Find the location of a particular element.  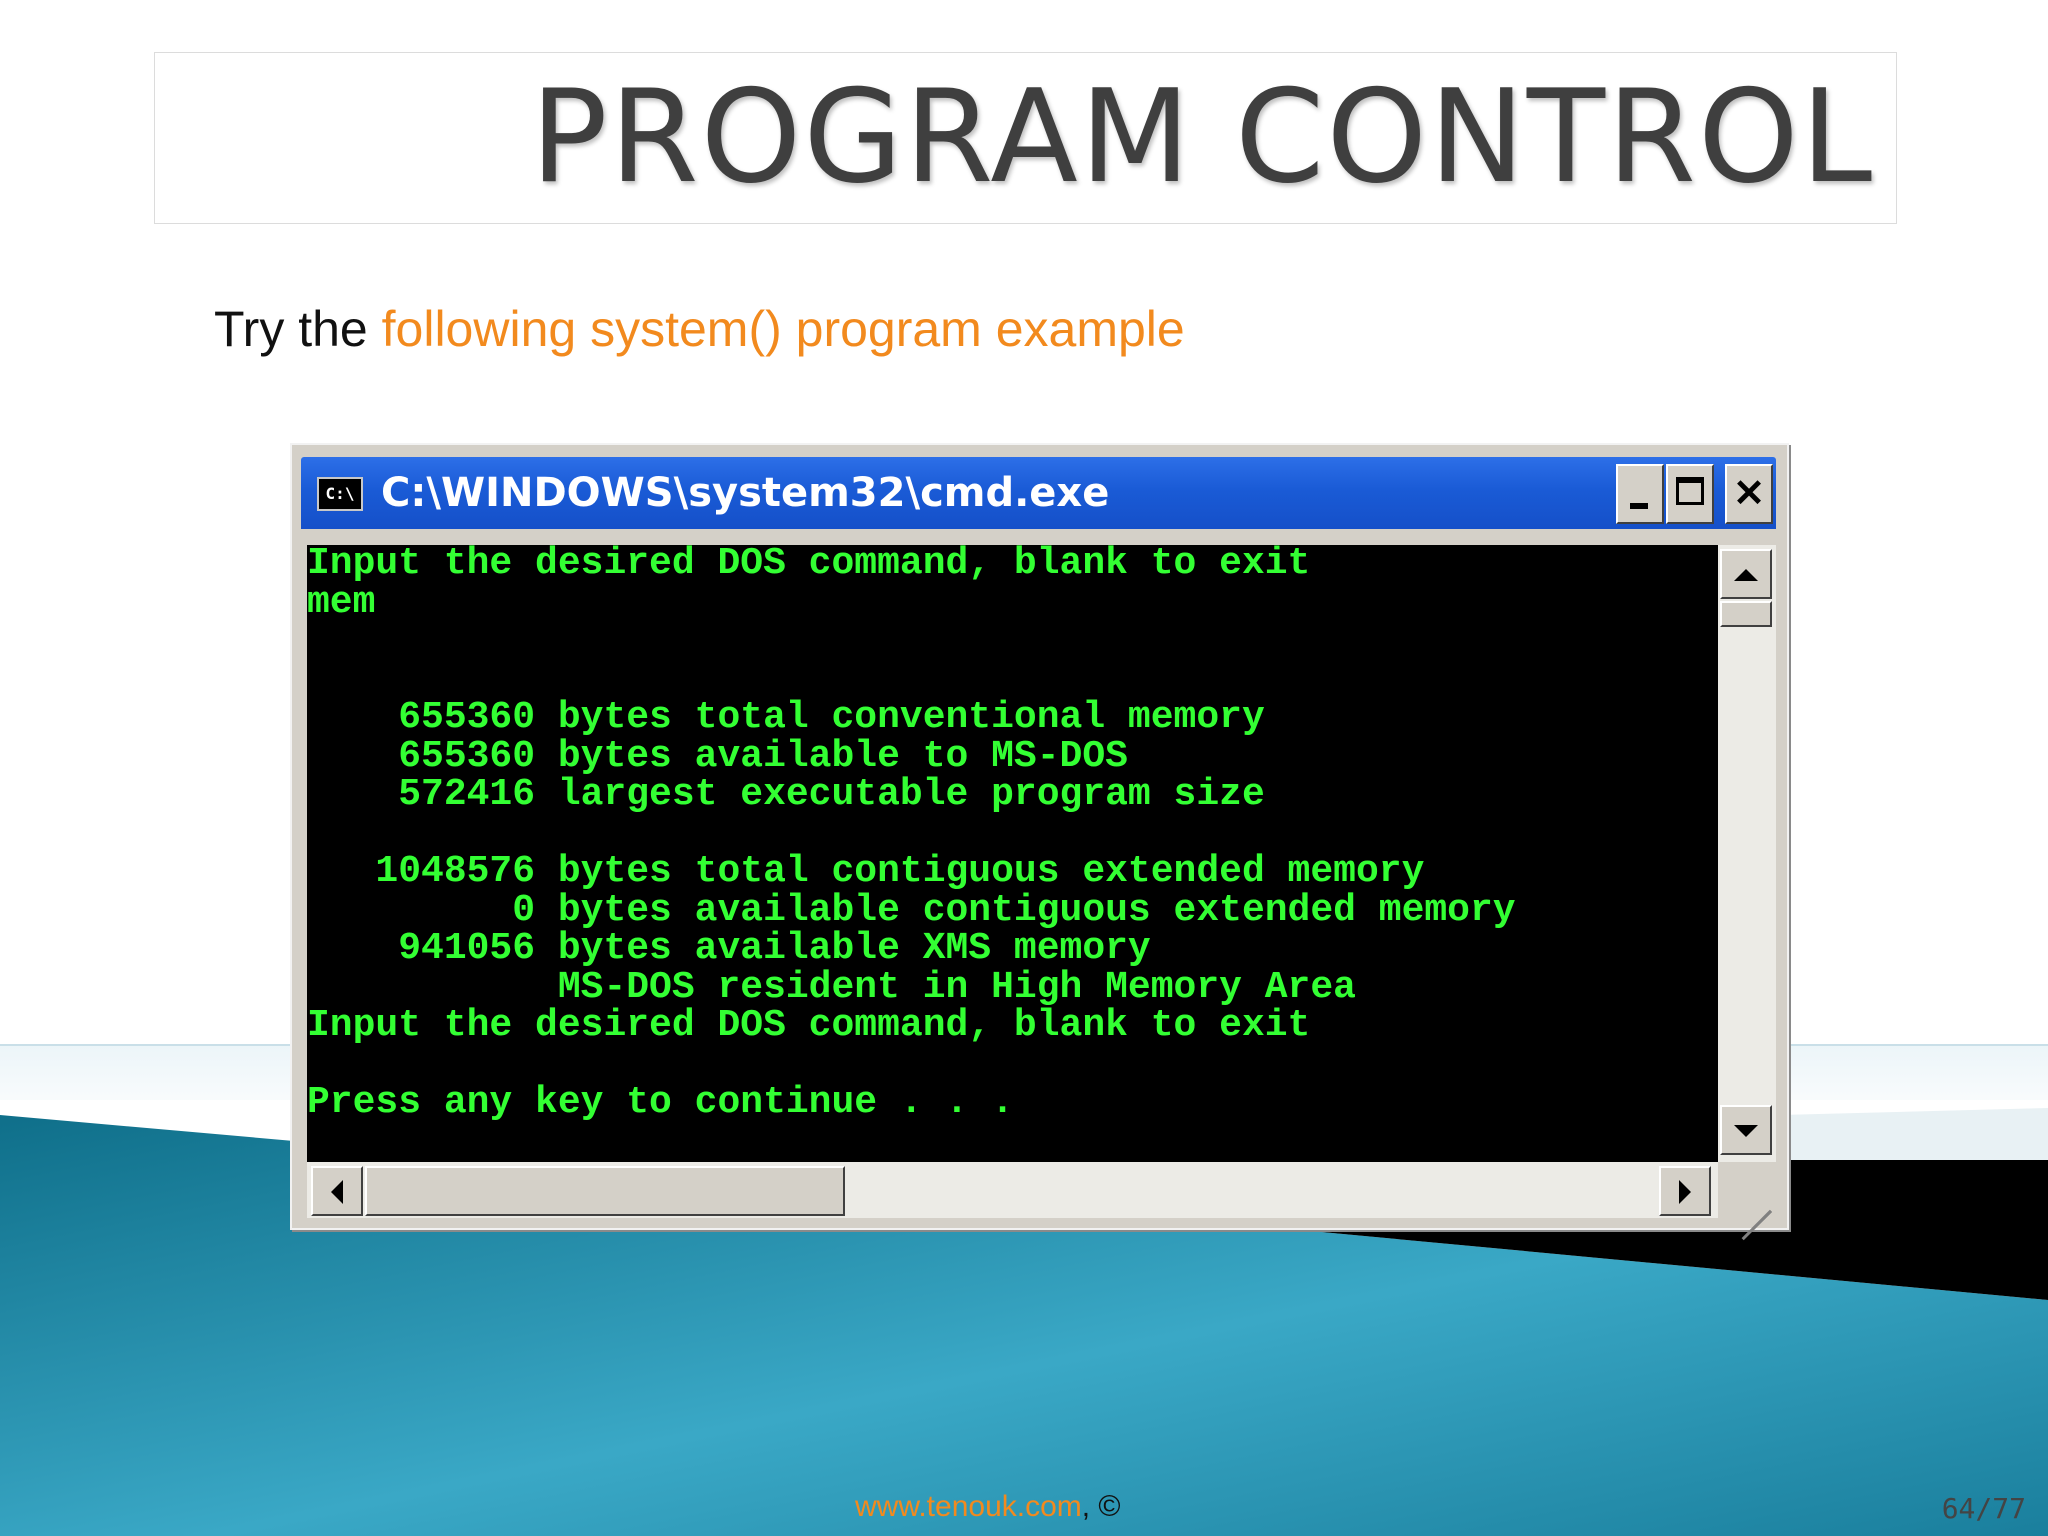

footer-copyright: , © is located at coordinates (1101, 1506).